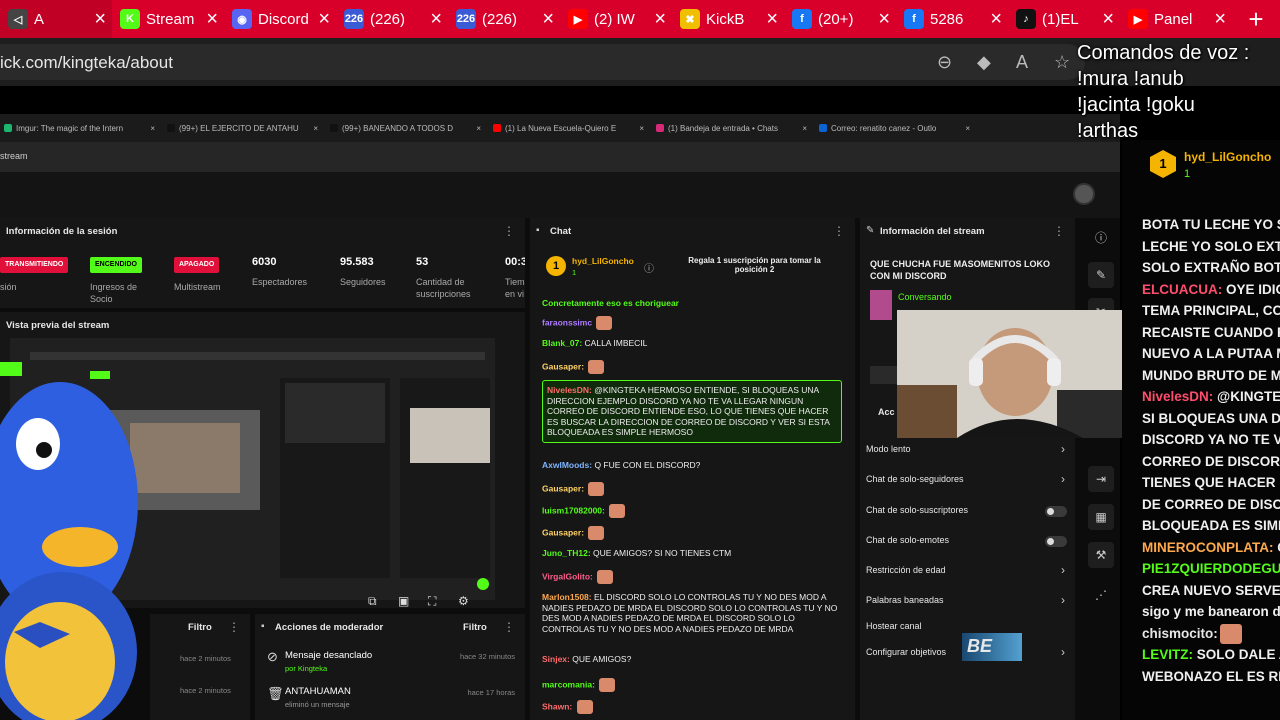 This screenshot has height=720, width=1280. Describe the element at coordinates (692, 465) in the screenshot. I see `chat-message: AxwlMoods: Q FUE CON EL DISCORD?` at that location.